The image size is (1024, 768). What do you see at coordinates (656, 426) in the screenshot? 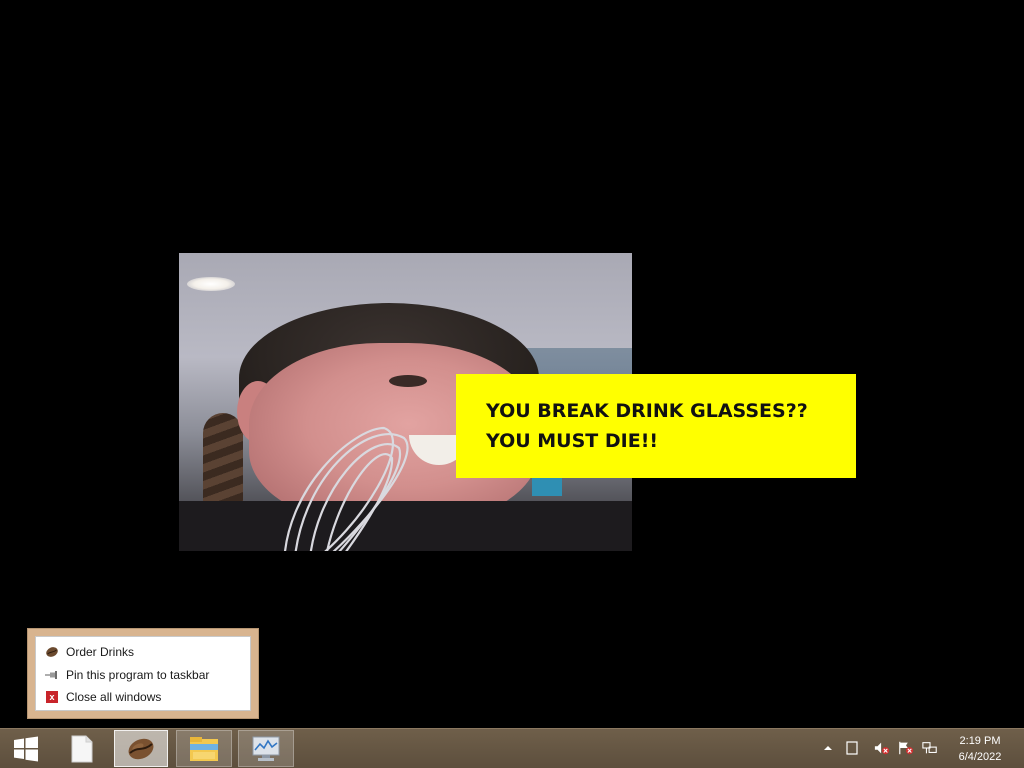
I see `meme-caption-banner: YOU BREAK DRINK GLASSES?? YOU MUST DIE!!` at bounding box center [656, 426].